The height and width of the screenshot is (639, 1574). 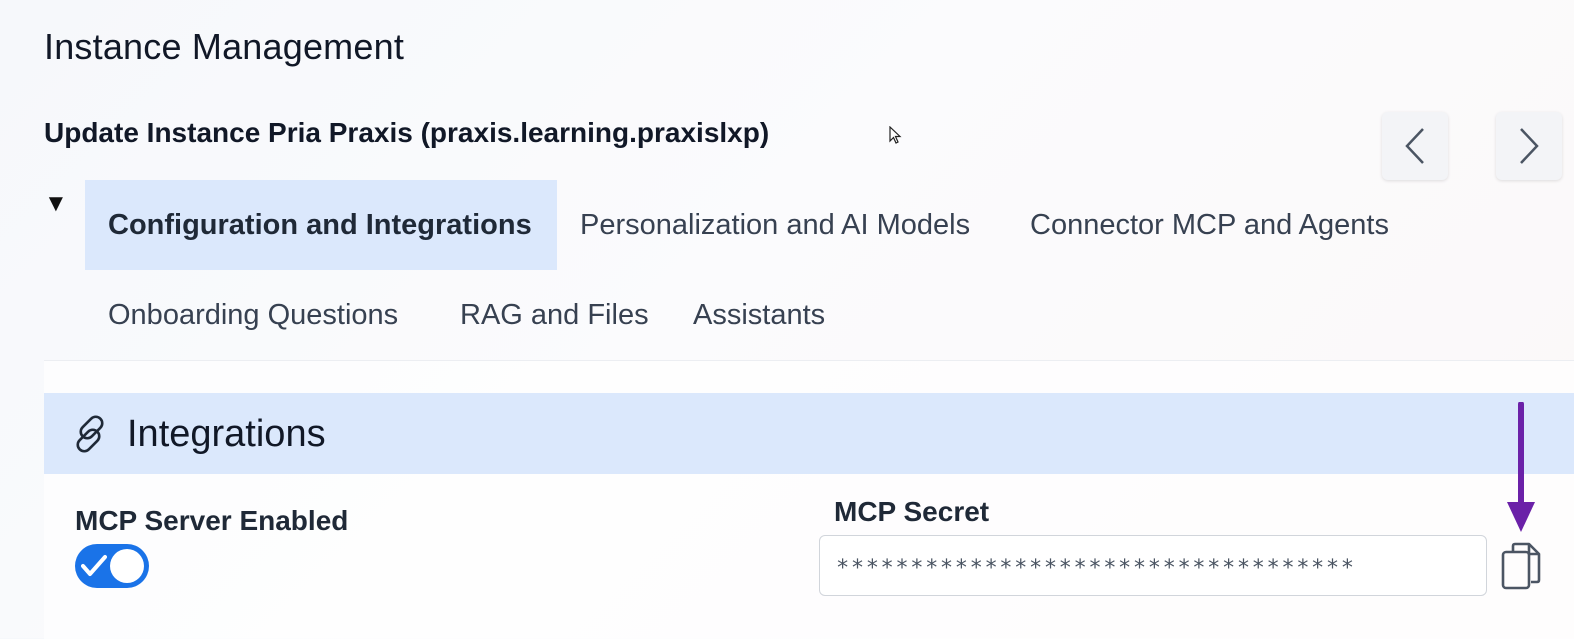 What do you see at coordinates (226, 434) in the screenshot?
I see `section-title: Integrations` at bounding box center [226, 434].